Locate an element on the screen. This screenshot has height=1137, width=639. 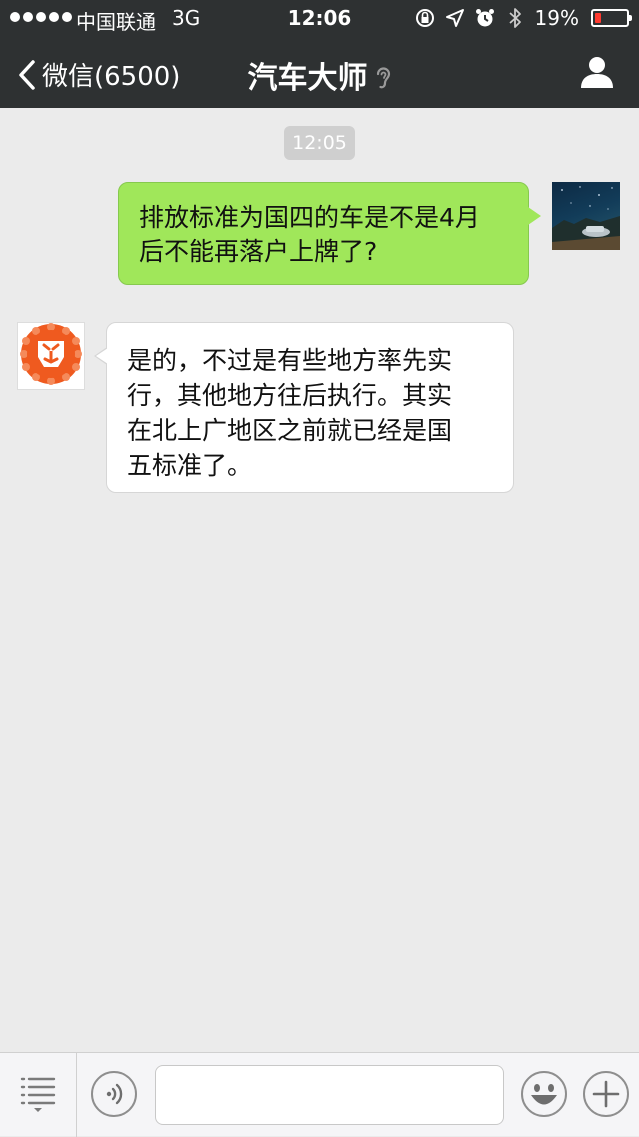
status-icons: 19% is located at coordinates (523, 18).